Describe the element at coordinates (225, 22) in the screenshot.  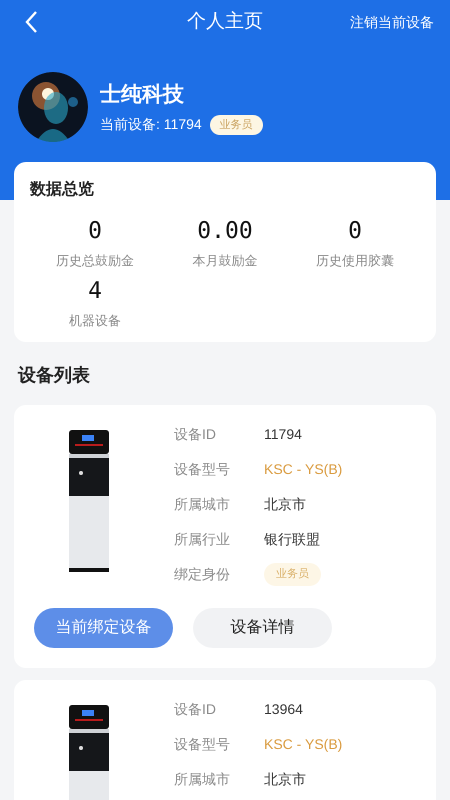
I see `page-title: 个人主页` at that location.